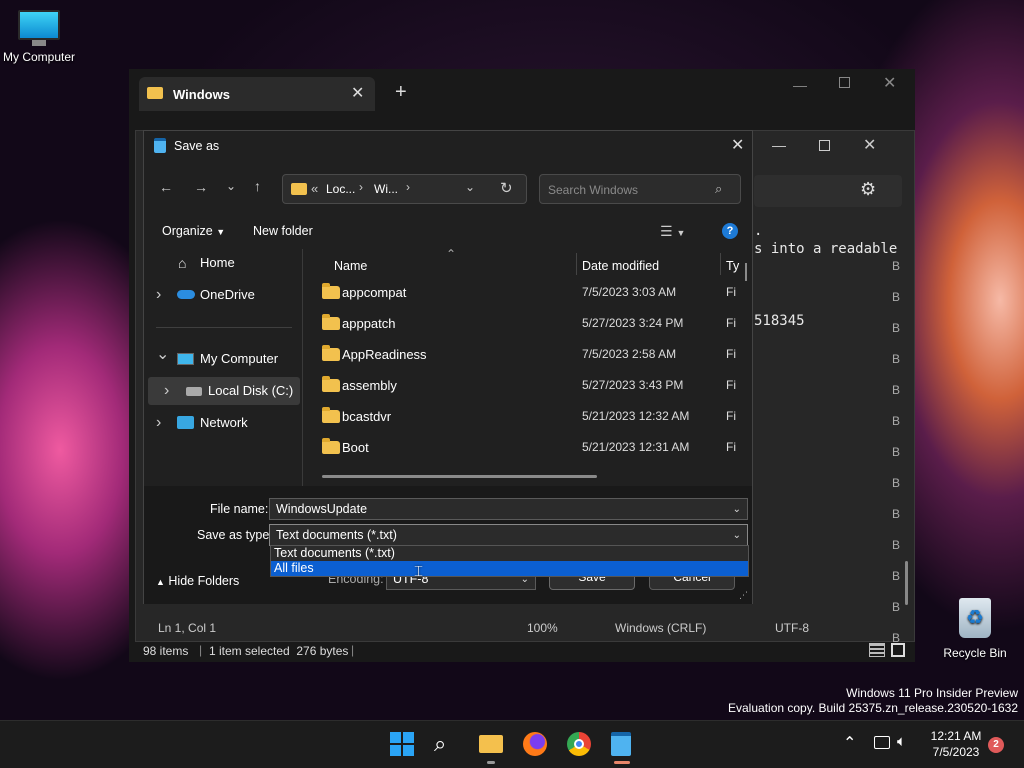 This screenshot has width=1024, height=768. I want to click on file-date: 5/27/2023 3:43 PM, so click(633, 385).